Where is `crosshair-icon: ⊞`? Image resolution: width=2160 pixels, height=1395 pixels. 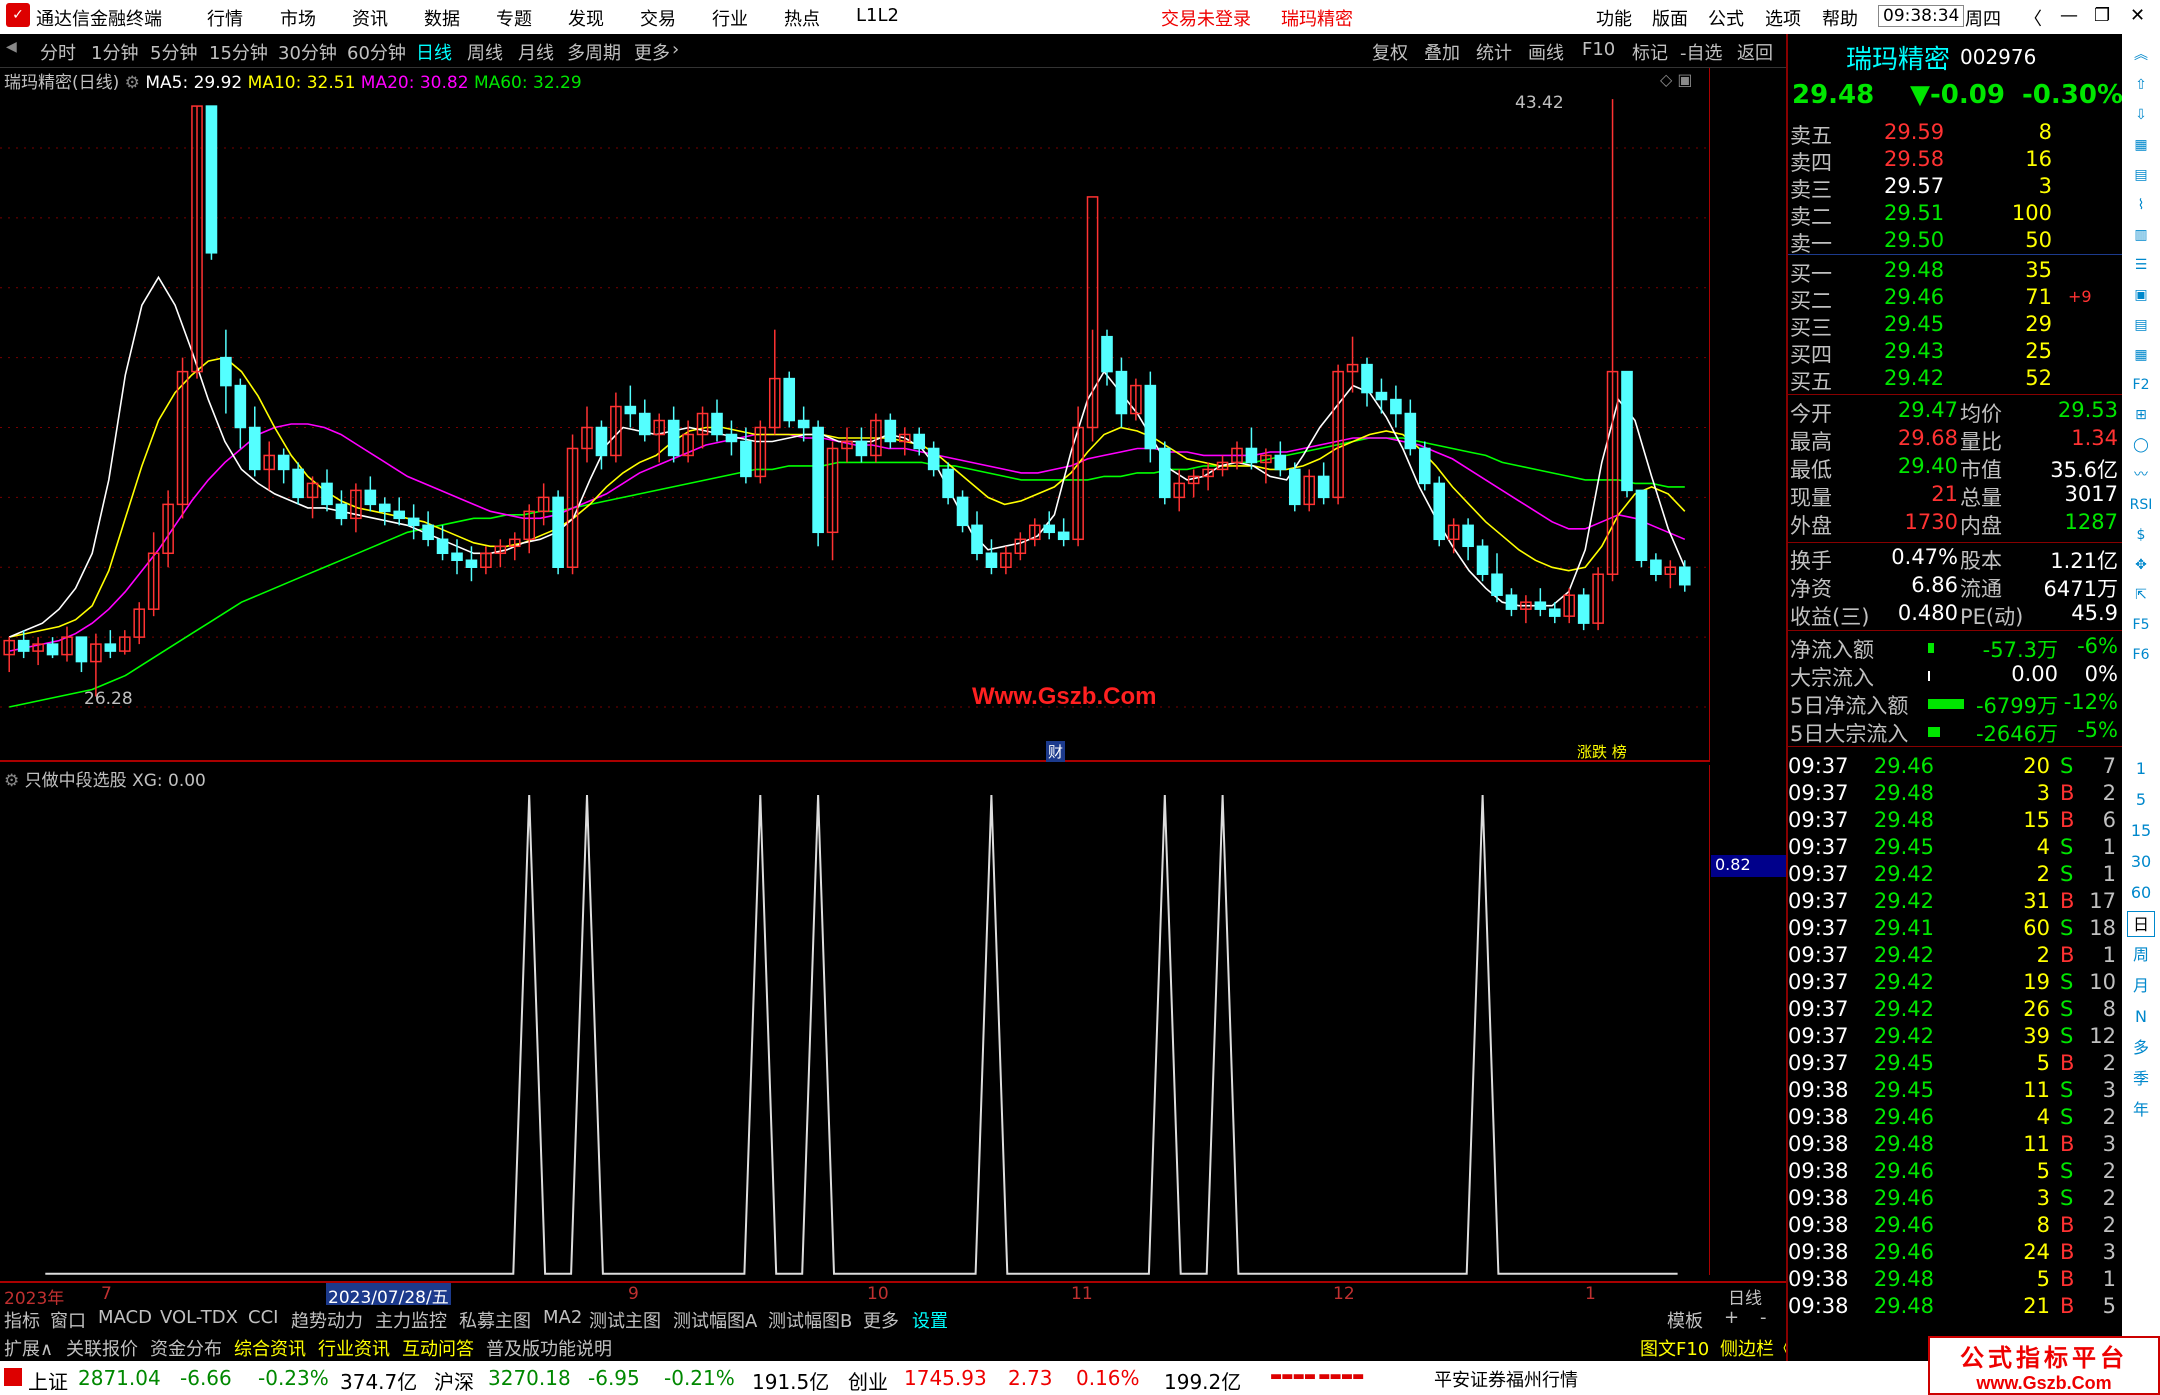 crosshair-icon: ⊞ is located at coordinates (2141, 415).